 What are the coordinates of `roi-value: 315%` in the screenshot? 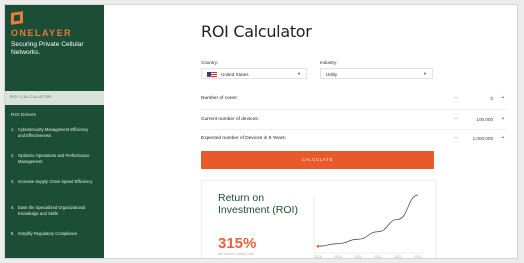 It's located at (237, 243).